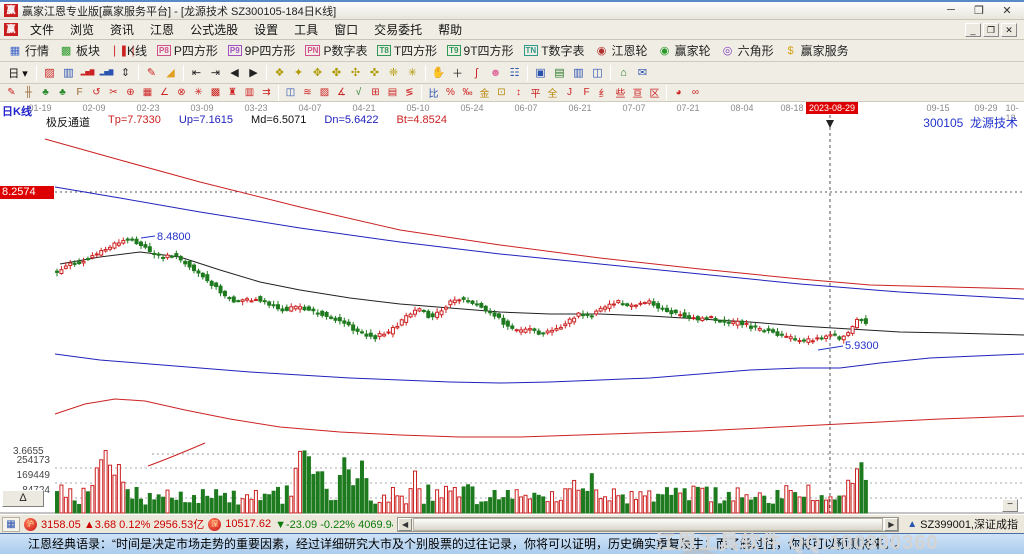 The image size is (1024, 554). I want to click on menu-item-1: 浏览, so click(82, 30).